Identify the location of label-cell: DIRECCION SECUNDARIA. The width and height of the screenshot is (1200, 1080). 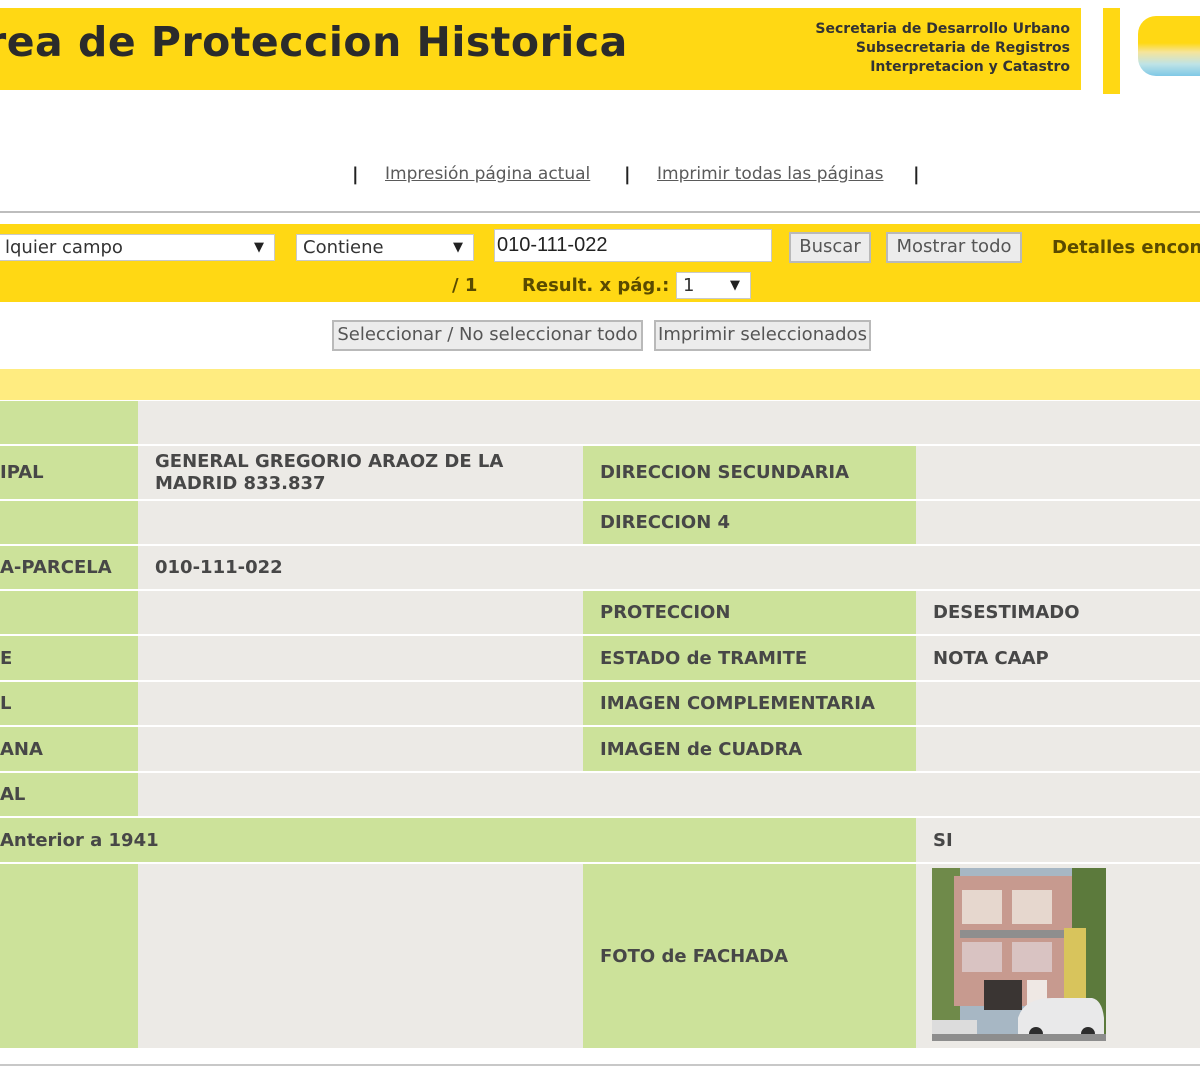
(749, 472).